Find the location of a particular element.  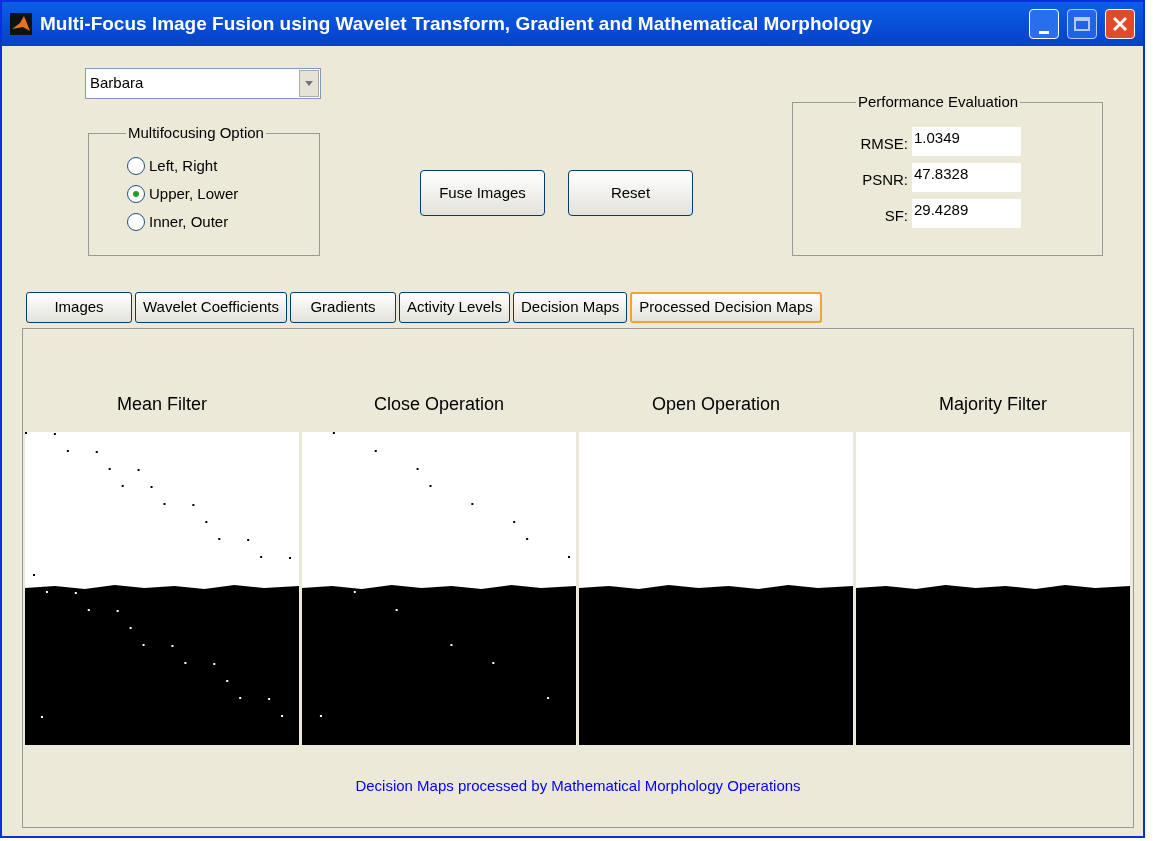

maximize-icon is located at coordinates (1082, 24).